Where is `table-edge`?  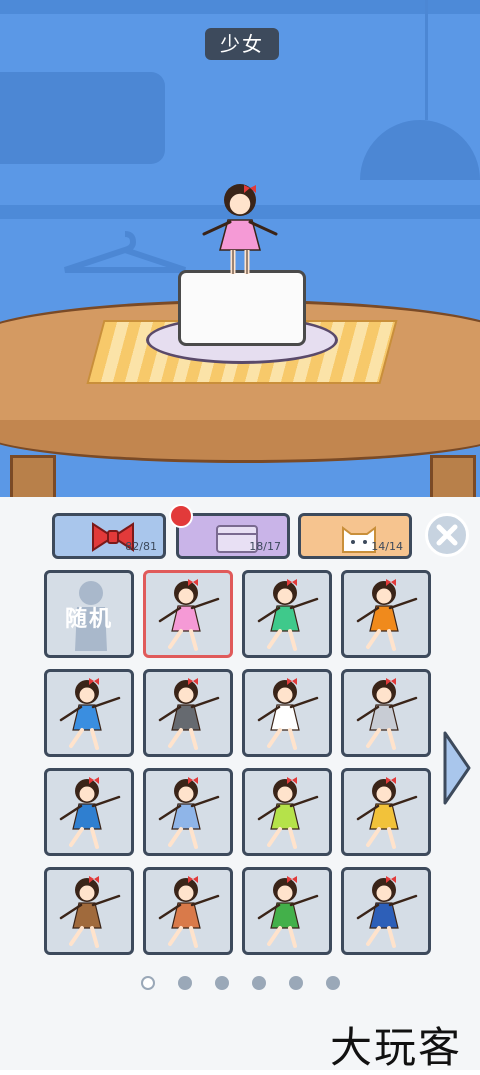 table-edge is located at coordinates (240, 441).